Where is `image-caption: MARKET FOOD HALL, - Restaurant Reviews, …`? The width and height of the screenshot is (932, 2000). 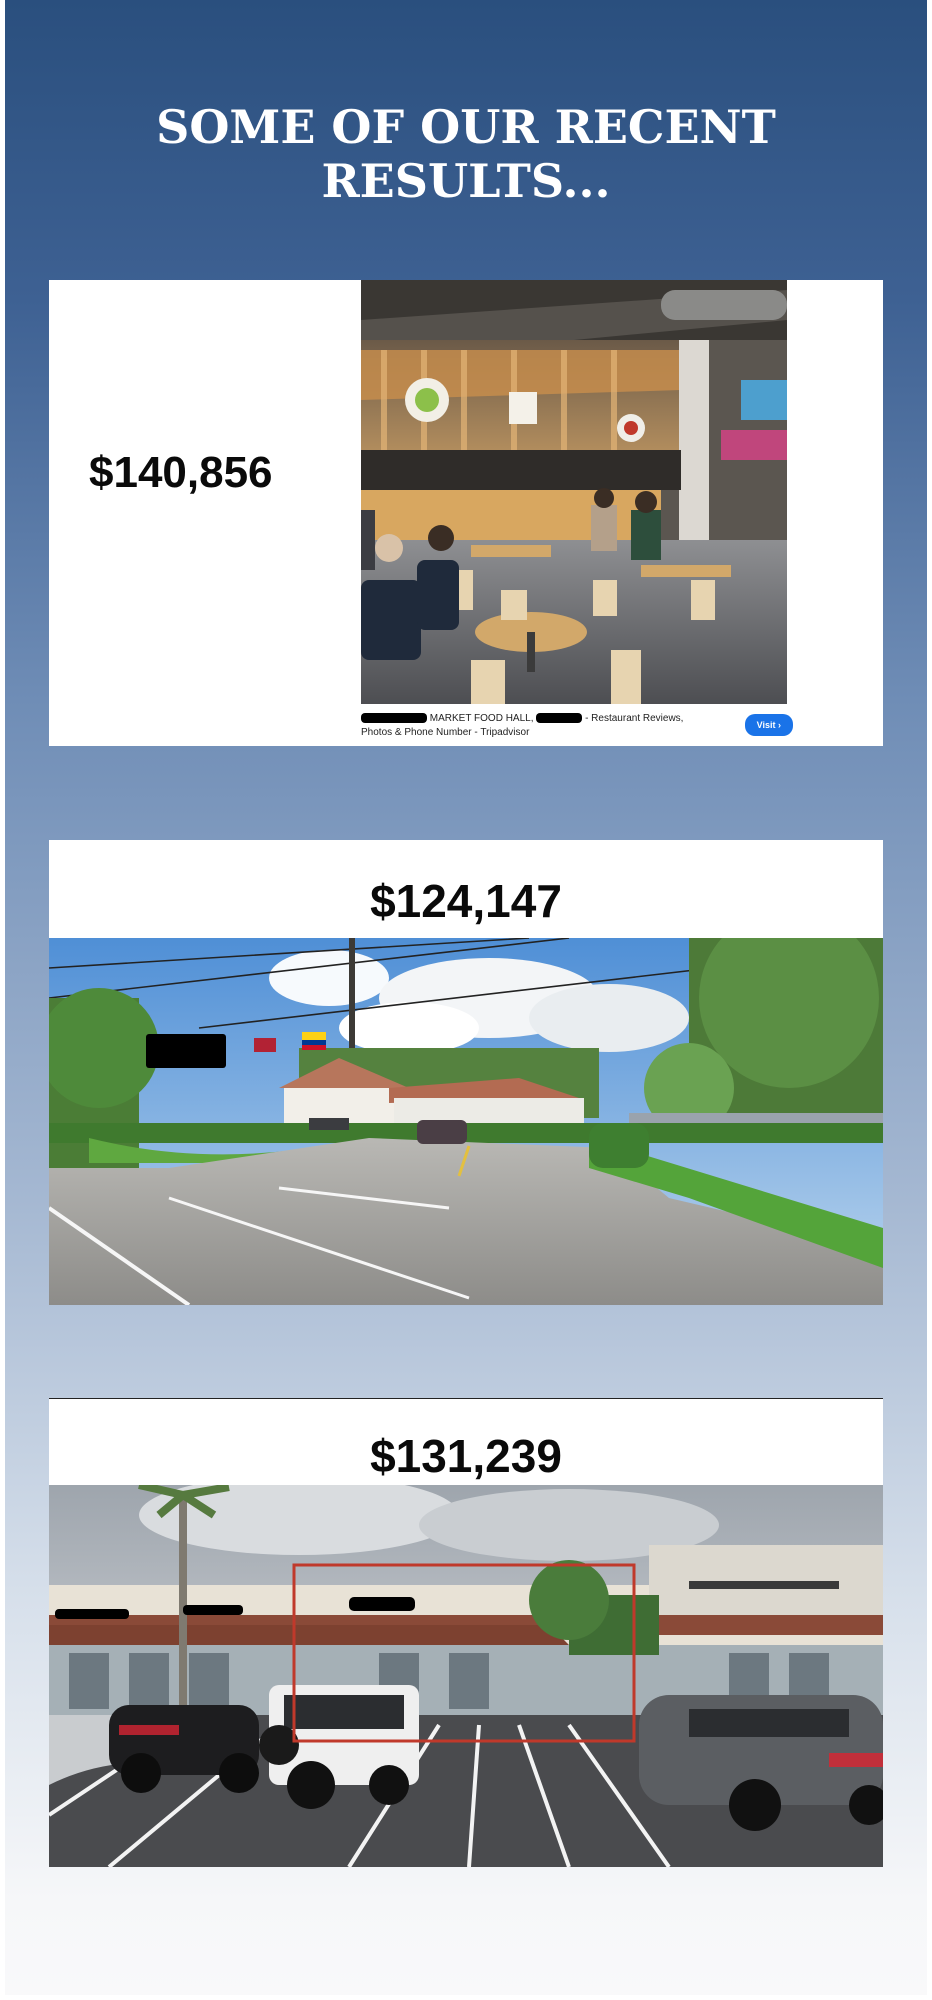 image-caption: MARKET FOOD HALL, - Restaurant Reviews, … is located at coordinates (577, 729).